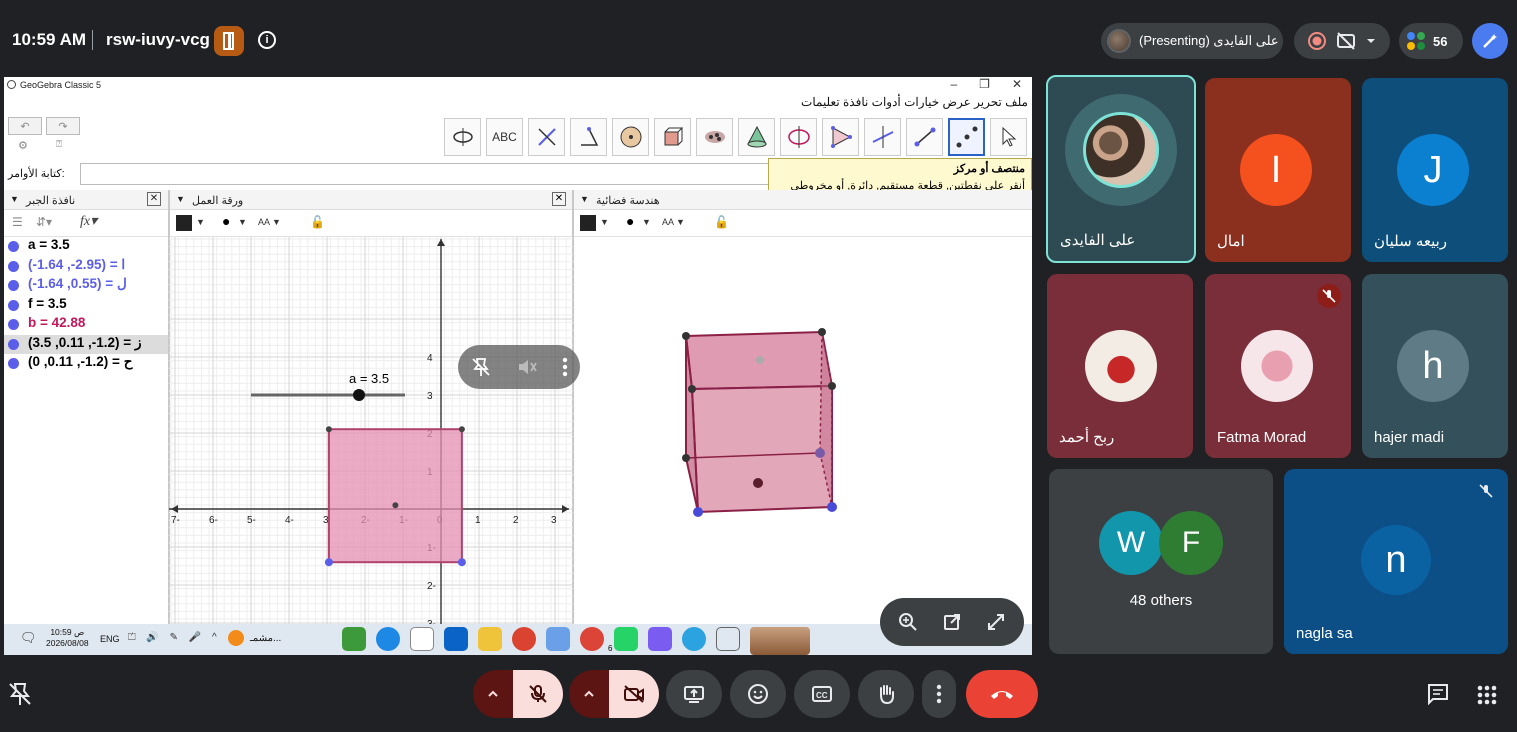 This screenshot has width=1517, height=732. I want to click on whatsapp-icon: 6, so click(623, 640).